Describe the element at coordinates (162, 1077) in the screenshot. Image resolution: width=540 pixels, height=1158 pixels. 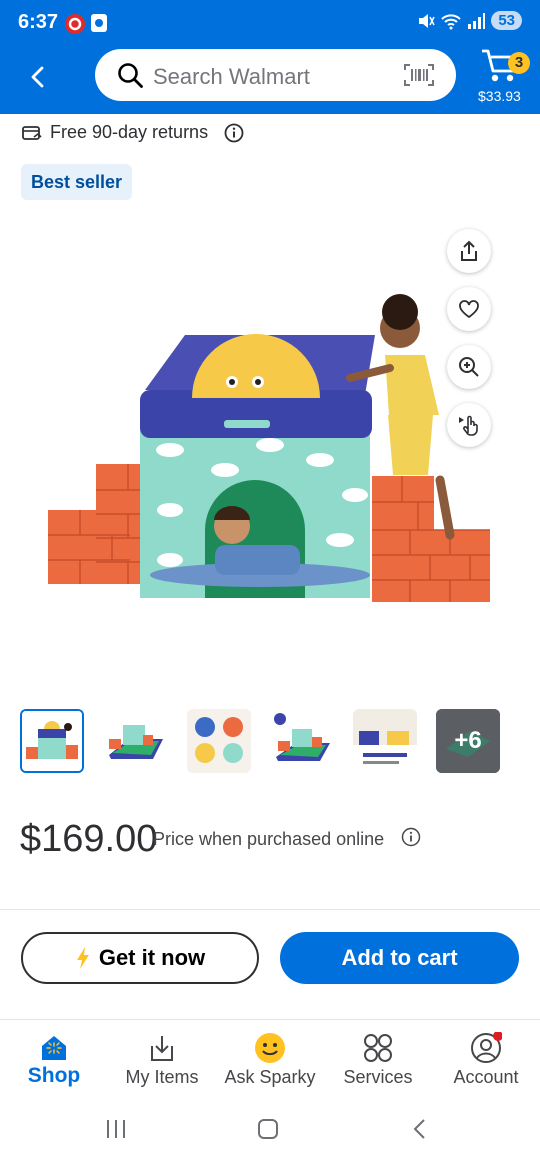
I see `nav-my-items-label: My Items` at that location.